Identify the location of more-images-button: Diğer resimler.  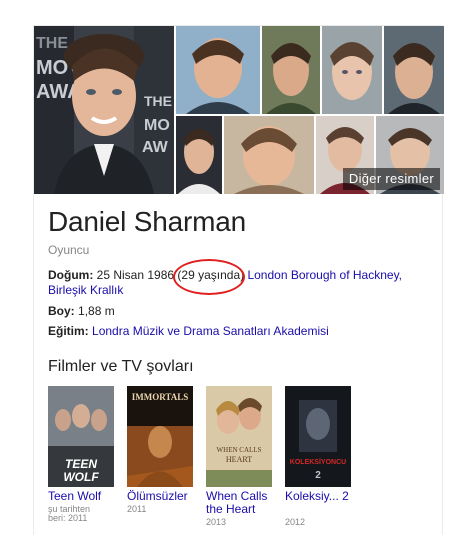
(391, 179).